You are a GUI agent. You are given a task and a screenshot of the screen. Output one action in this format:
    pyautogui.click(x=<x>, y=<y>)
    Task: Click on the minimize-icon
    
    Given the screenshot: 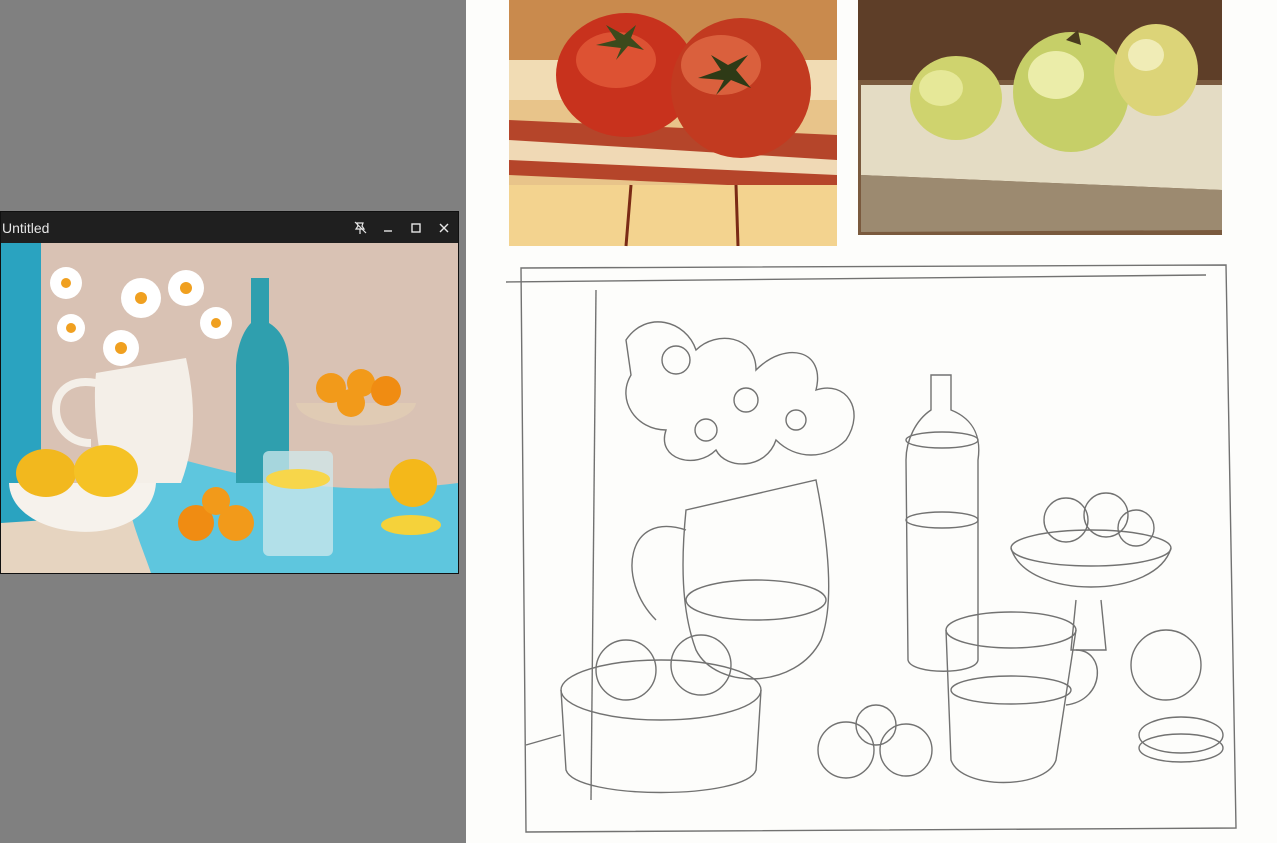 What is the action you would take?
    pyautogui.click(x=388, y=230)
    